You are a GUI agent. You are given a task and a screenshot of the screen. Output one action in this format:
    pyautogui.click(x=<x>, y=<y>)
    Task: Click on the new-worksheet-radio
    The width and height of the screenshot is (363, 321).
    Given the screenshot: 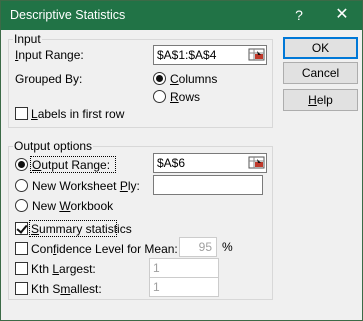 What is the action you would take?
    pyautogui.click(x=21, y=185)
    